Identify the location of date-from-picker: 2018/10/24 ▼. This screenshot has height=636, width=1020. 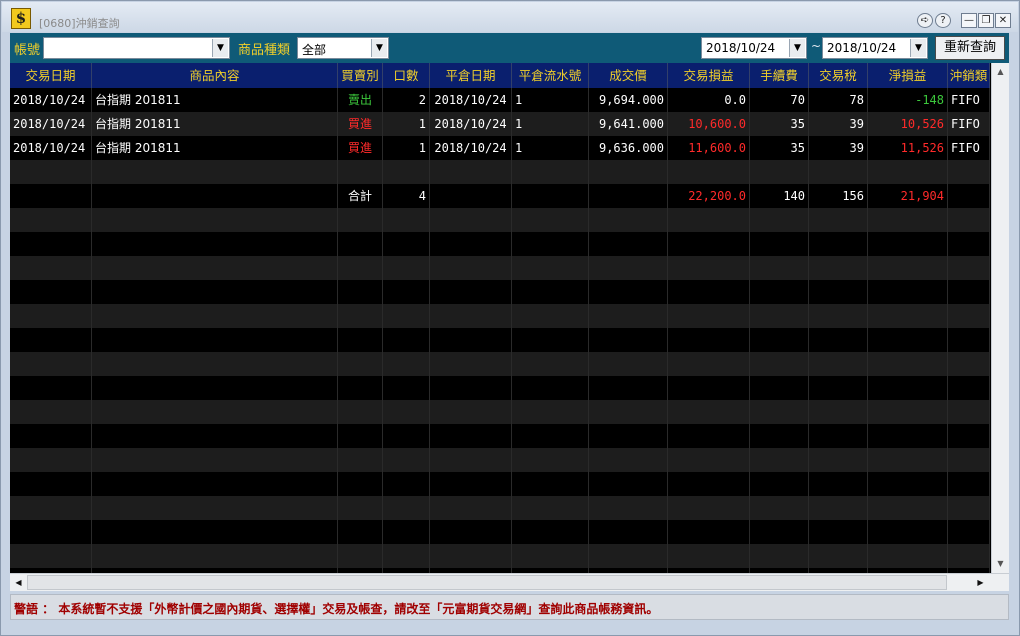
(754, 48).